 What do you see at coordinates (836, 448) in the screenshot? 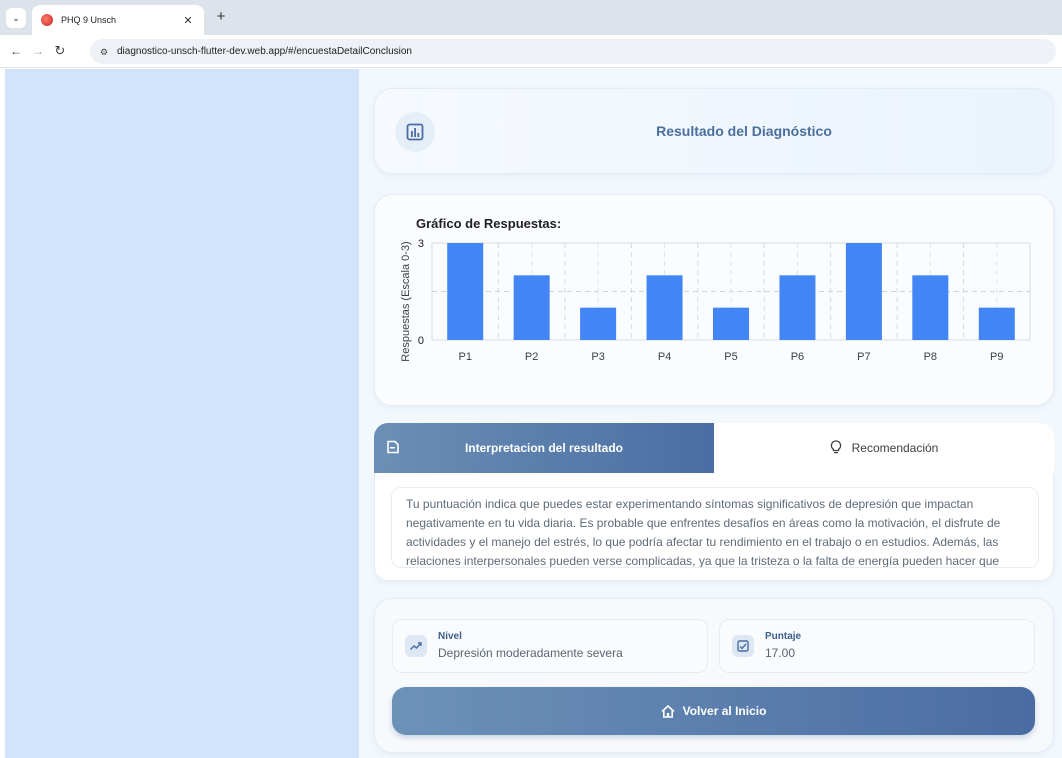
I see `lightbulb-icon` at bounding box center [836, 448].